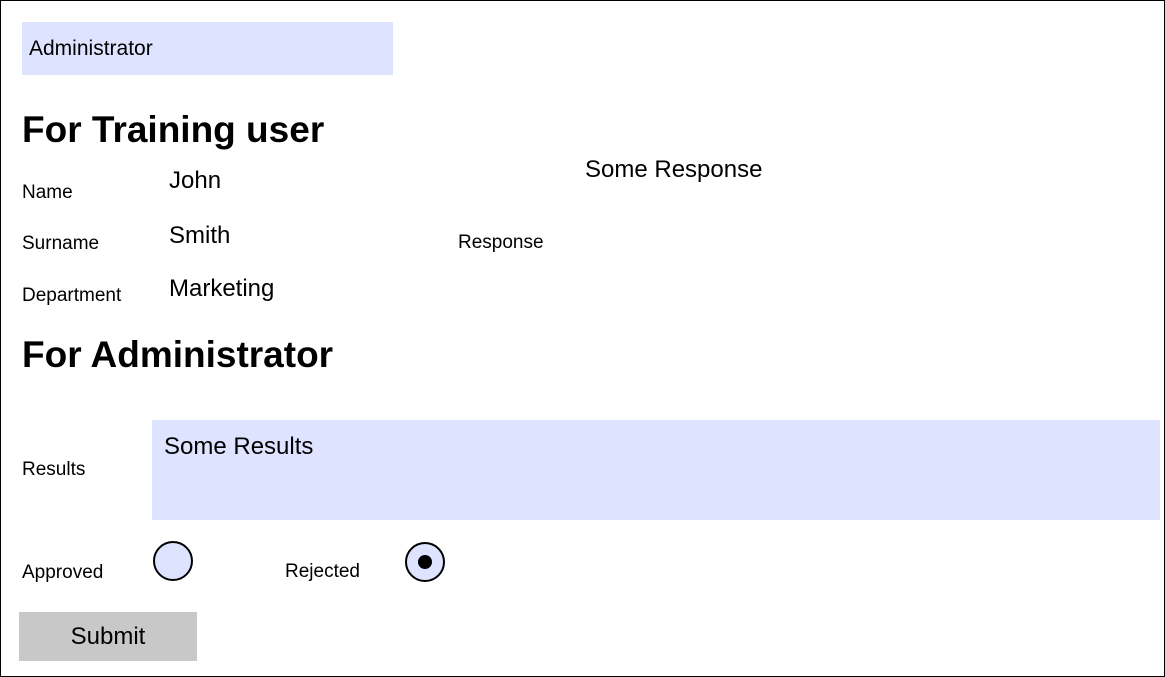 This screenshot has width=1165, height=677. I want to click on surname-value: Smith, so click(200, 235).